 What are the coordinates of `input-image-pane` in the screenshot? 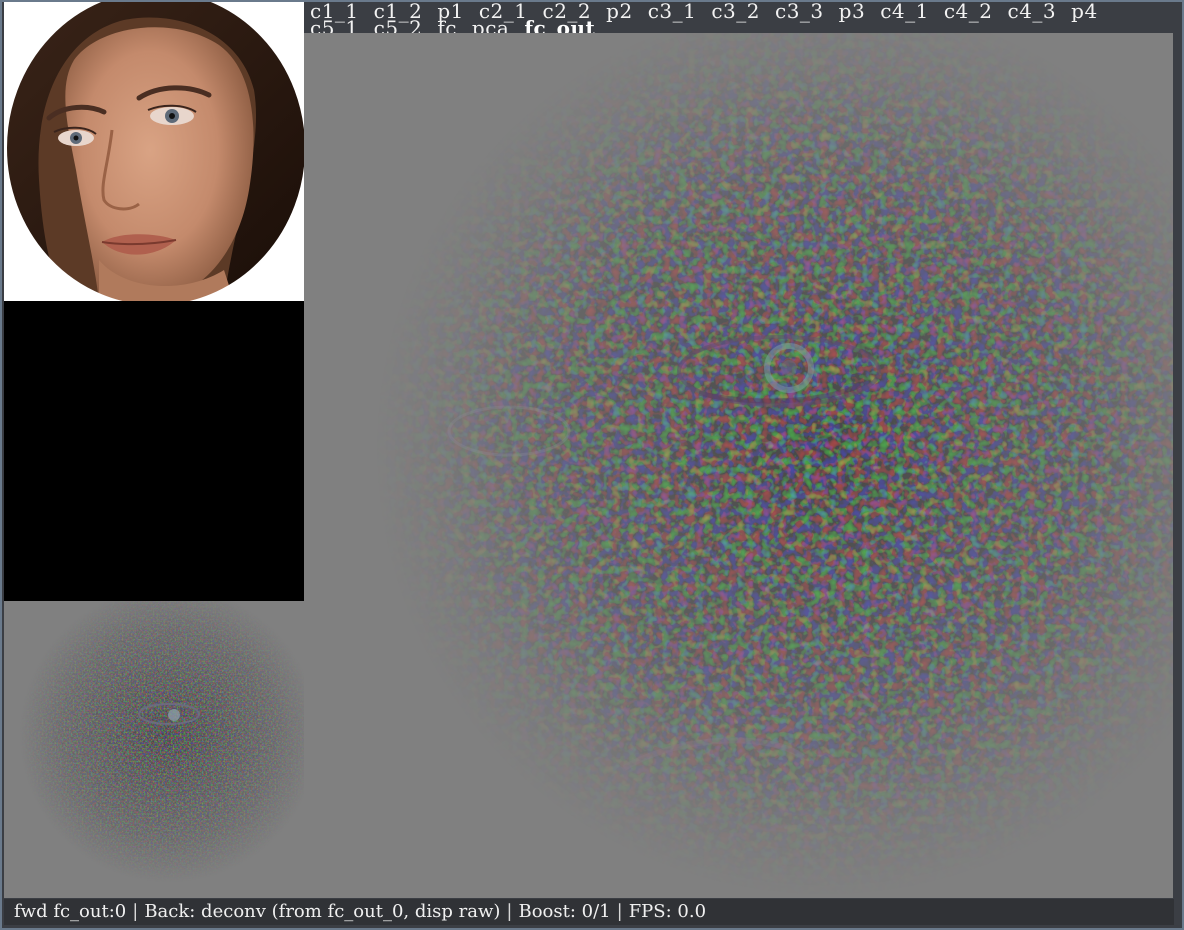 It's located at (154, 150).